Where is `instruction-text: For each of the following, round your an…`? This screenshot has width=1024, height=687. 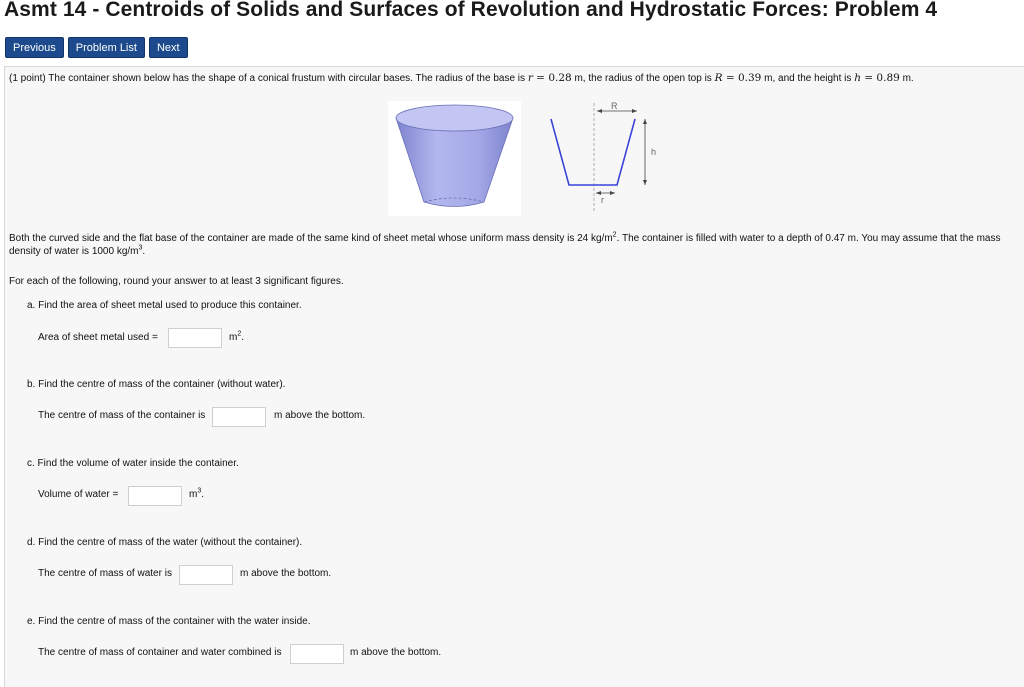 instruction-text: For each of the following, round your an… is located at coordinates (176, 281).